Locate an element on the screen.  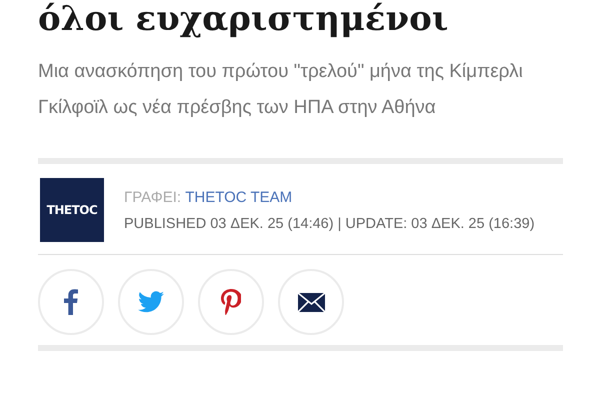
publish-dates: PUBLISHED 03 ΔΕΚ. 25 (14:46) | UPDATE: 03 ΔΕΚ. 25 (16:39) is located at coordinates (329, 224).